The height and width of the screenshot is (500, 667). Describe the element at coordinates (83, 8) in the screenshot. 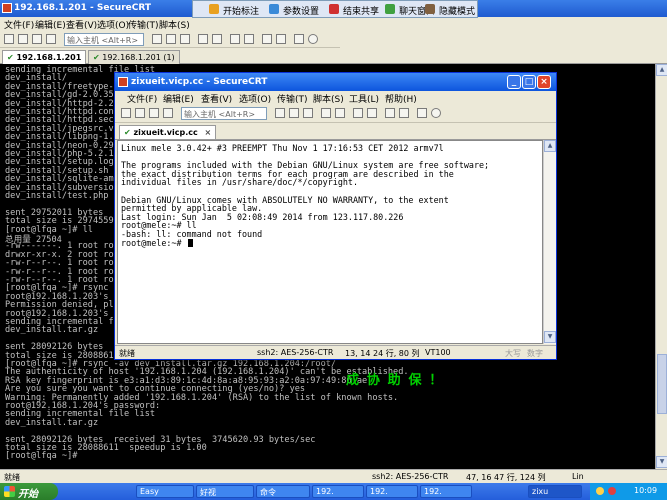

I see `back-window-title: 192.168.1.201 - SecureCRT` at that location.